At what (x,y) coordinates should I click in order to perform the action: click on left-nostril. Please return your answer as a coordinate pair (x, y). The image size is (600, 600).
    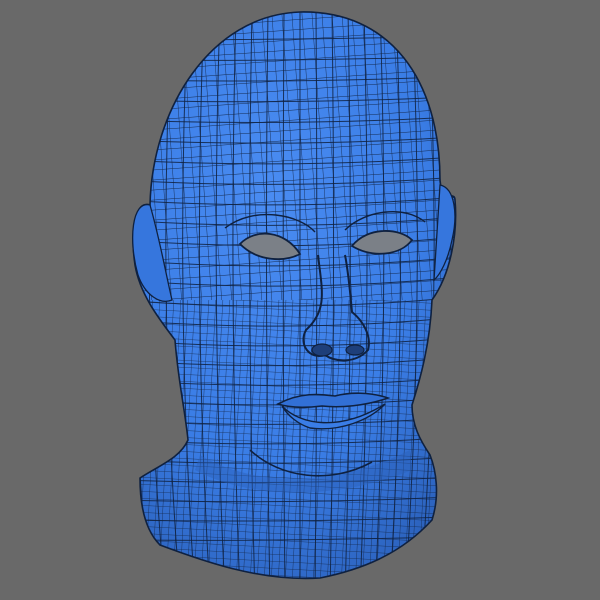
    Looking at the image, I should click on (322, 350).